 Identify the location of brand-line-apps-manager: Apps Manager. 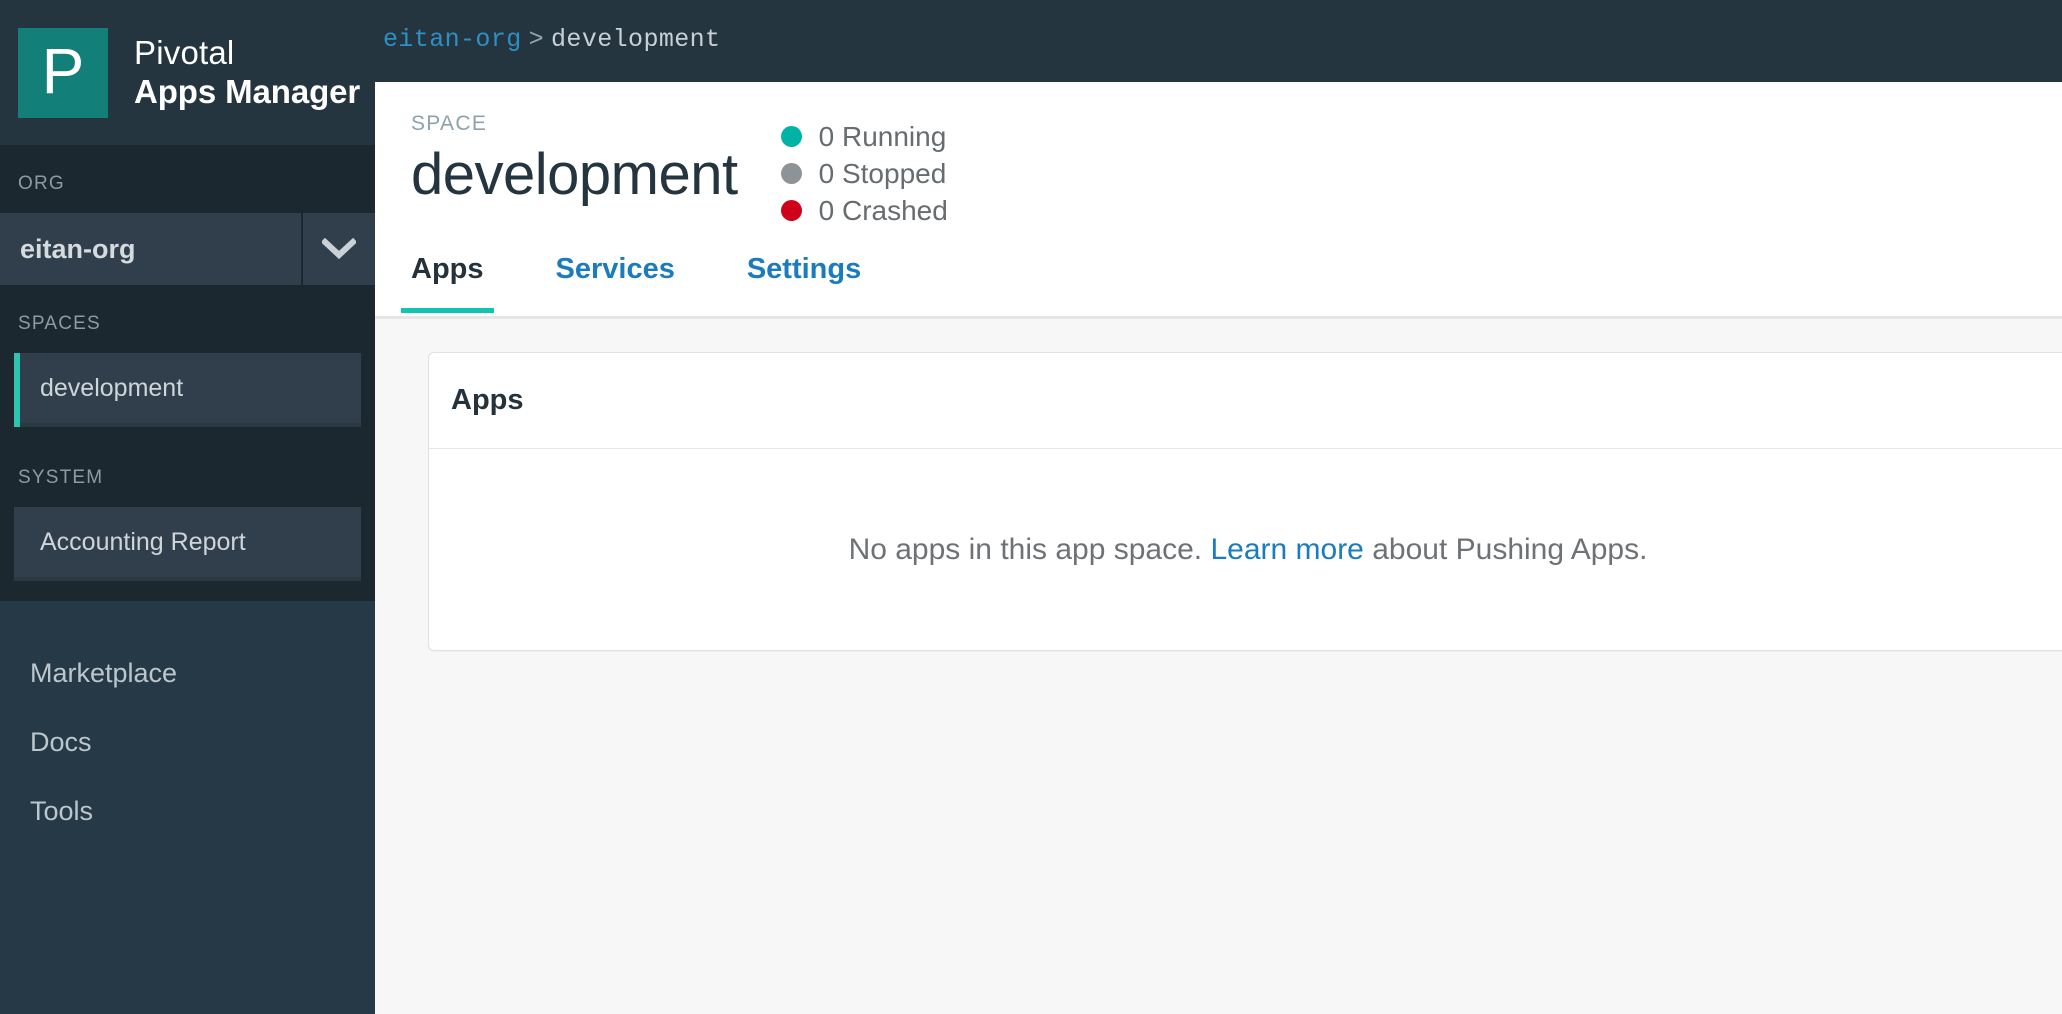
(247, 91).